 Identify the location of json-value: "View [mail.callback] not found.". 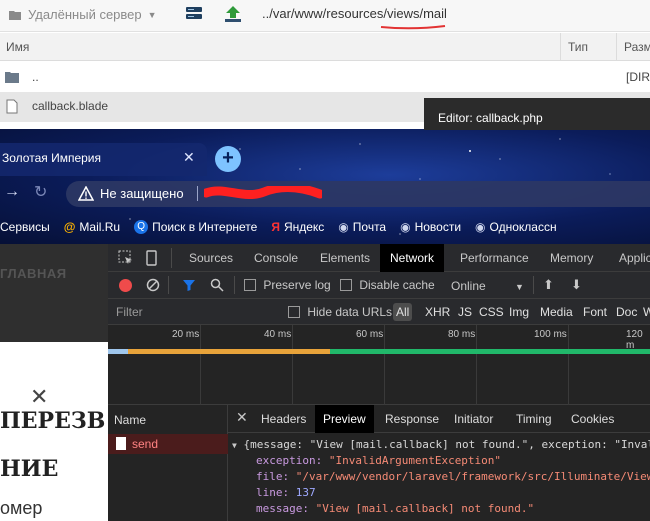
(425, 508).